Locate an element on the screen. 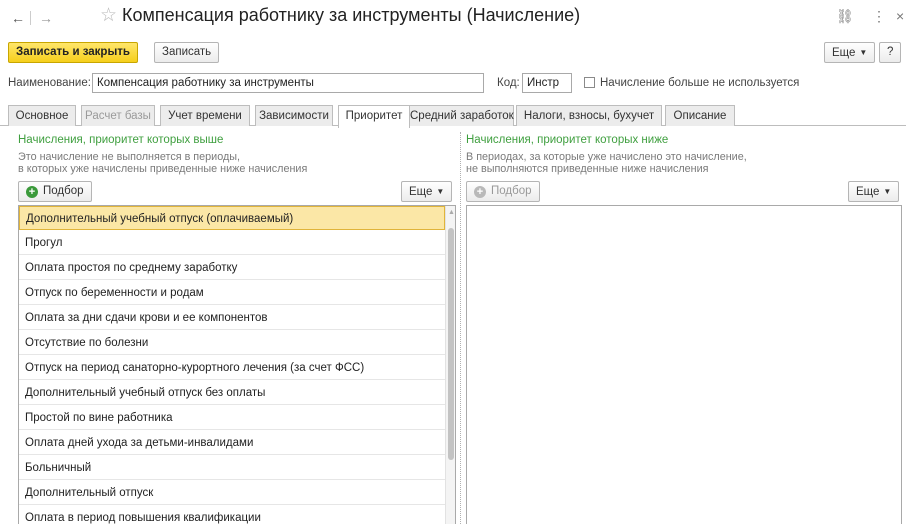 Image resolution: width=906 pixels, height=524 pixels. list-item: Больничный is located at coordinates (232, 468).